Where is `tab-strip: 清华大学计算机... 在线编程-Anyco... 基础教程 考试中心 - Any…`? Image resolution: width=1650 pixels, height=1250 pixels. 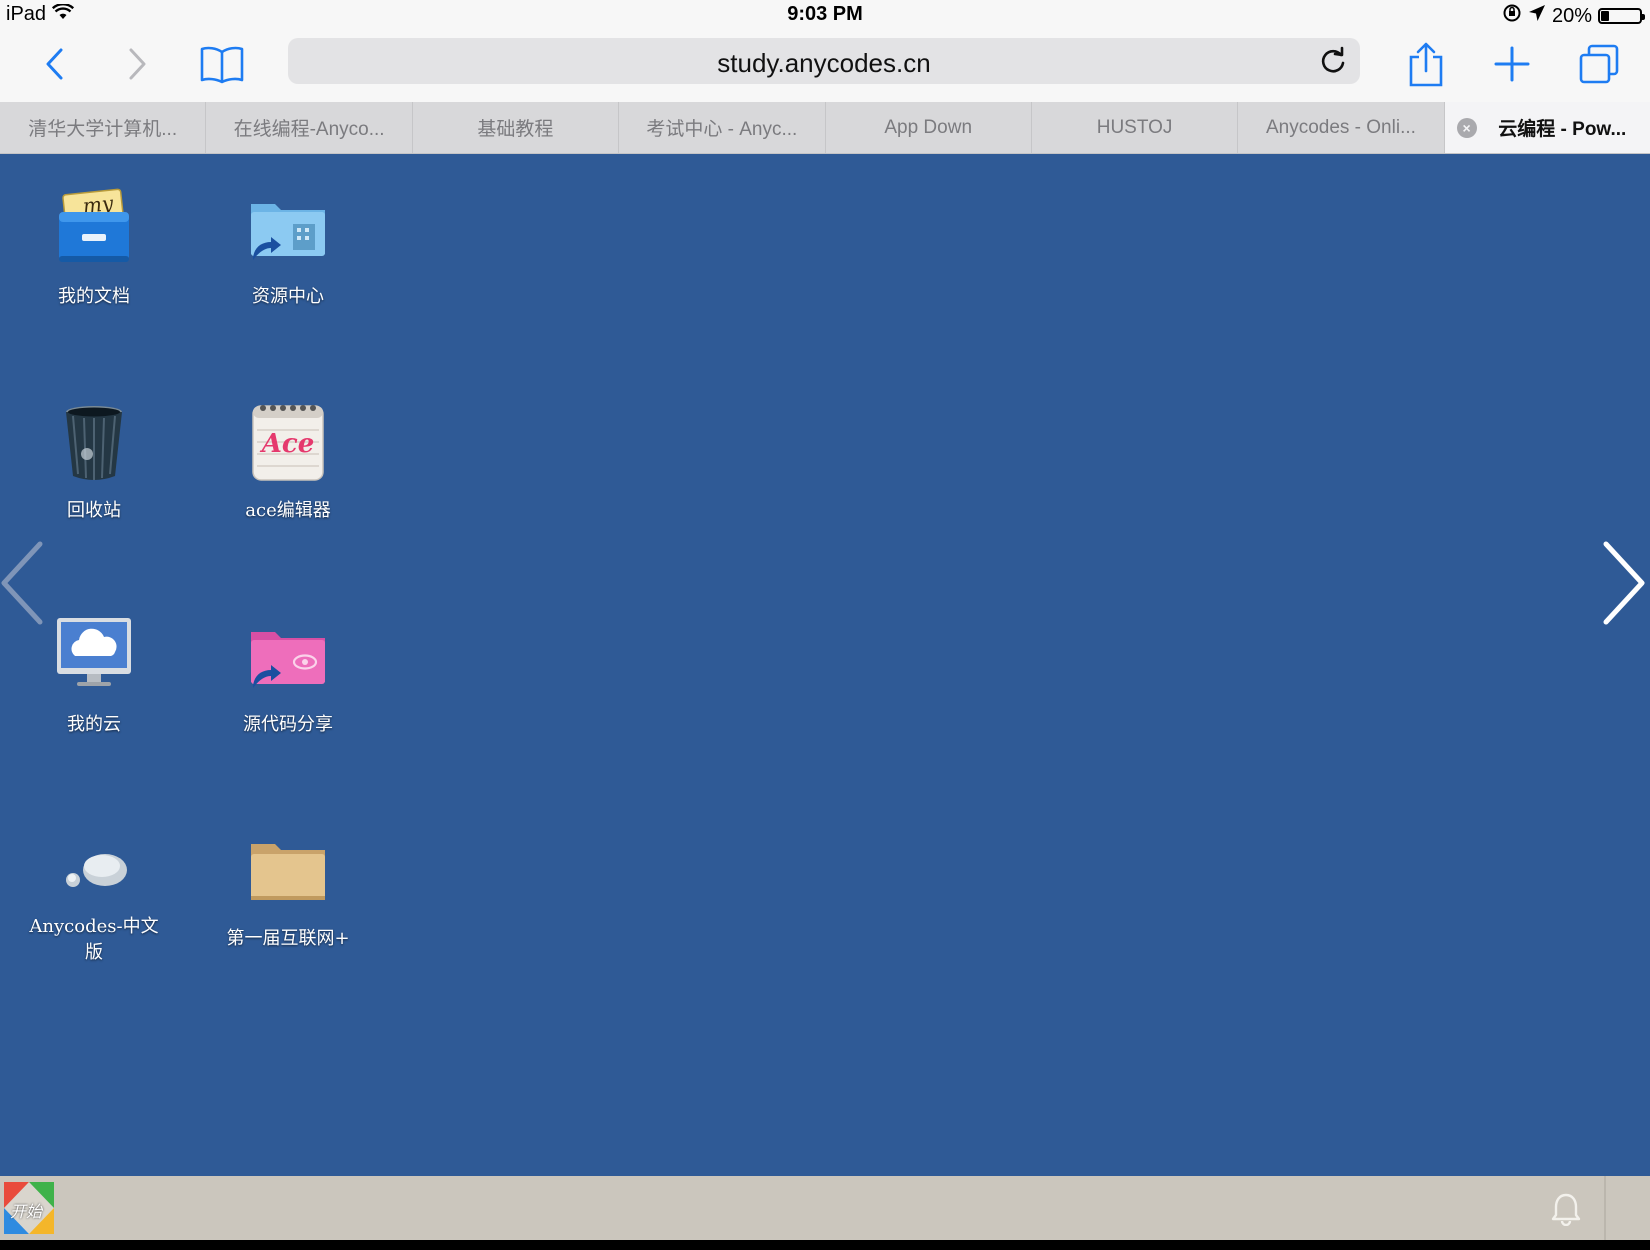
tab-strip: 清华大学计算机... 在线编程-Anyco... 基础教程 考试中心 - Any… is located at coordinates (825, 128).